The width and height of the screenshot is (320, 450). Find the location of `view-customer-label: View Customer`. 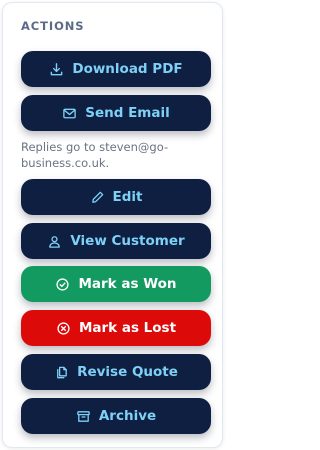

view-customer-label: View Customer is located at coordinates (127, 241).